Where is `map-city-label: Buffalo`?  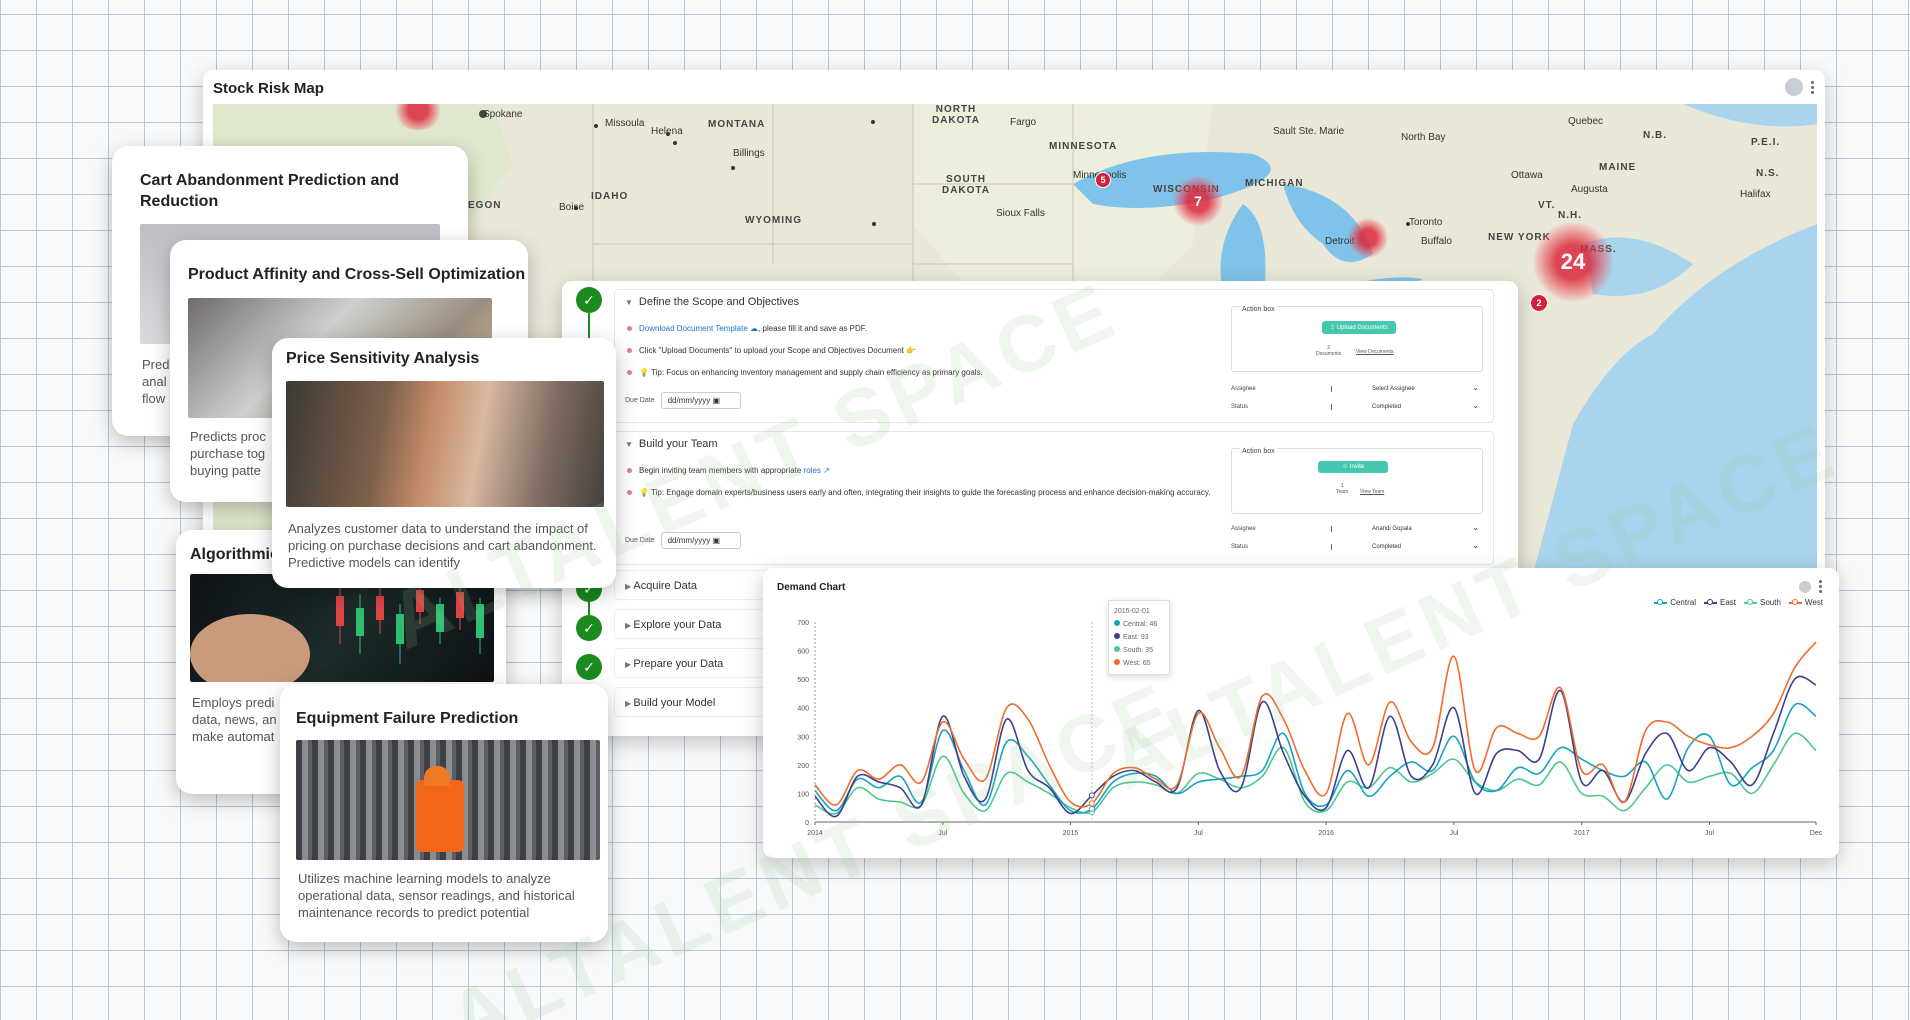
map-city-label: Buffalo is located at coordinates (1436, 241).